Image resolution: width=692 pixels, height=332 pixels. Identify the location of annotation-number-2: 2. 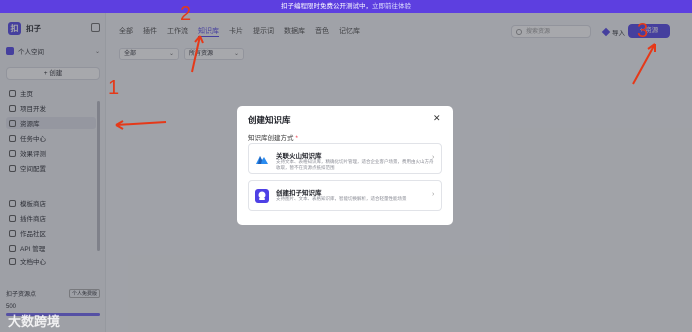
(186, 14).